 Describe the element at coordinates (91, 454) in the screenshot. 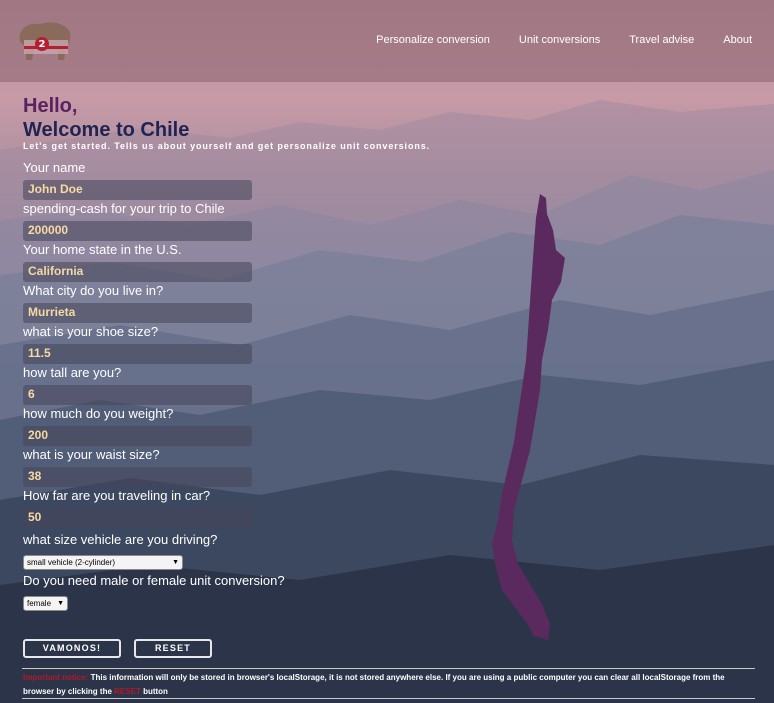

I see `waist-label: what is your waist size?` at that location.